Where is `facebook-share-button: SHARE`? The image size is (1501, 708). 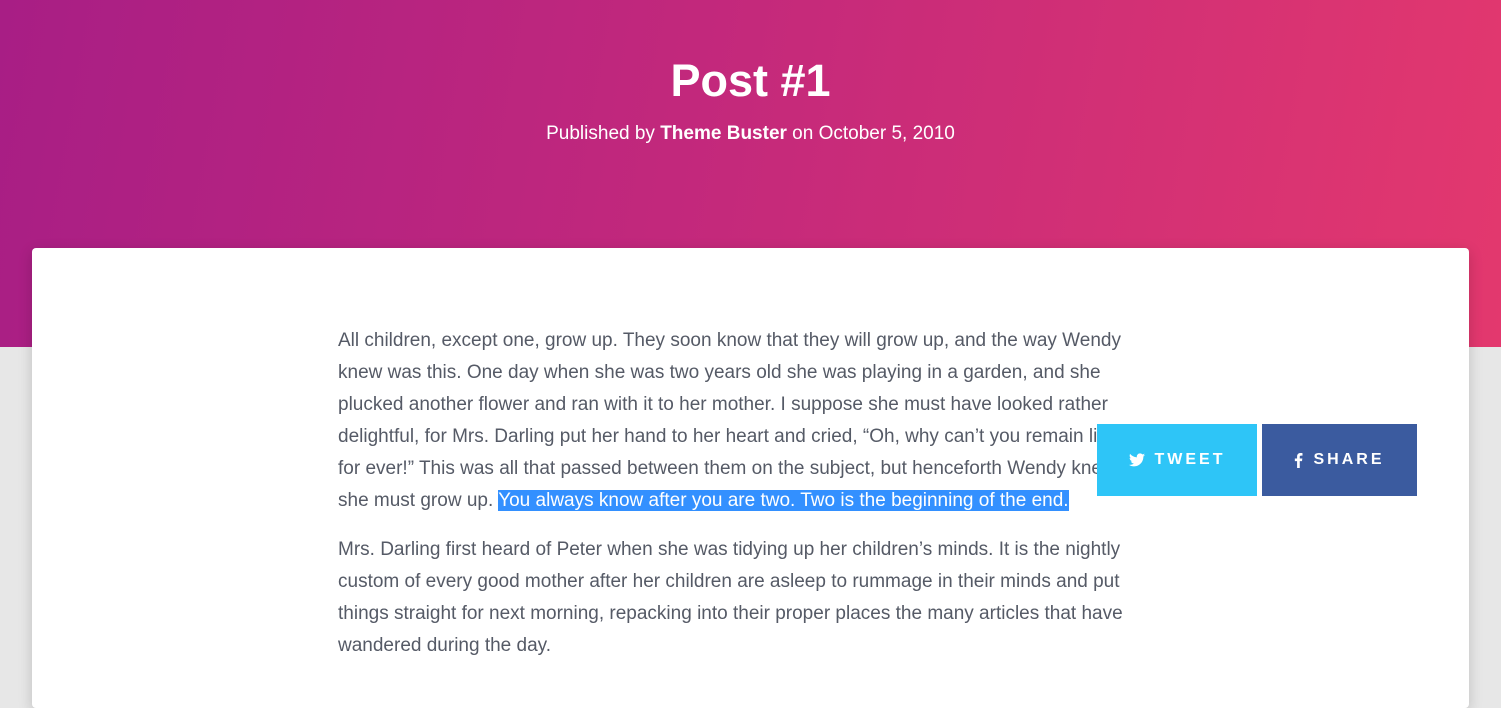
facebook-share-button: SHARE is located at coordinates (1339, 460).